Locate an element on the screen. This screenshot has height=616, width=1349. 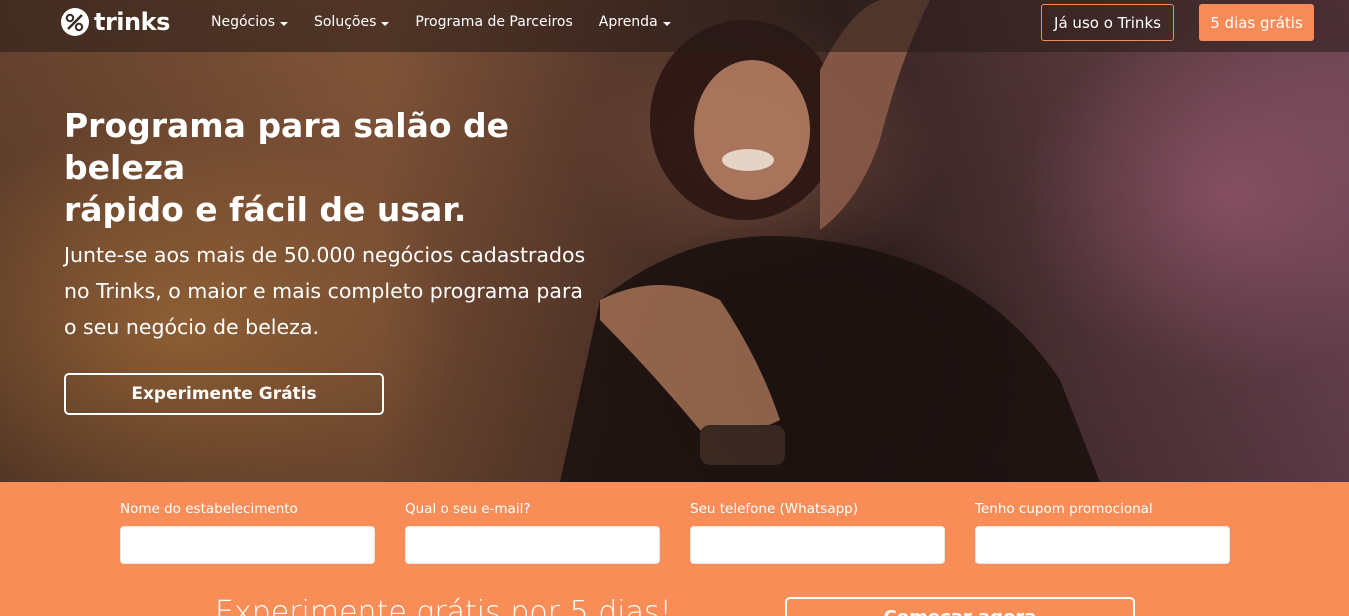
field-label: Qual o seu e-mail? is located at coordinates (468, 509).